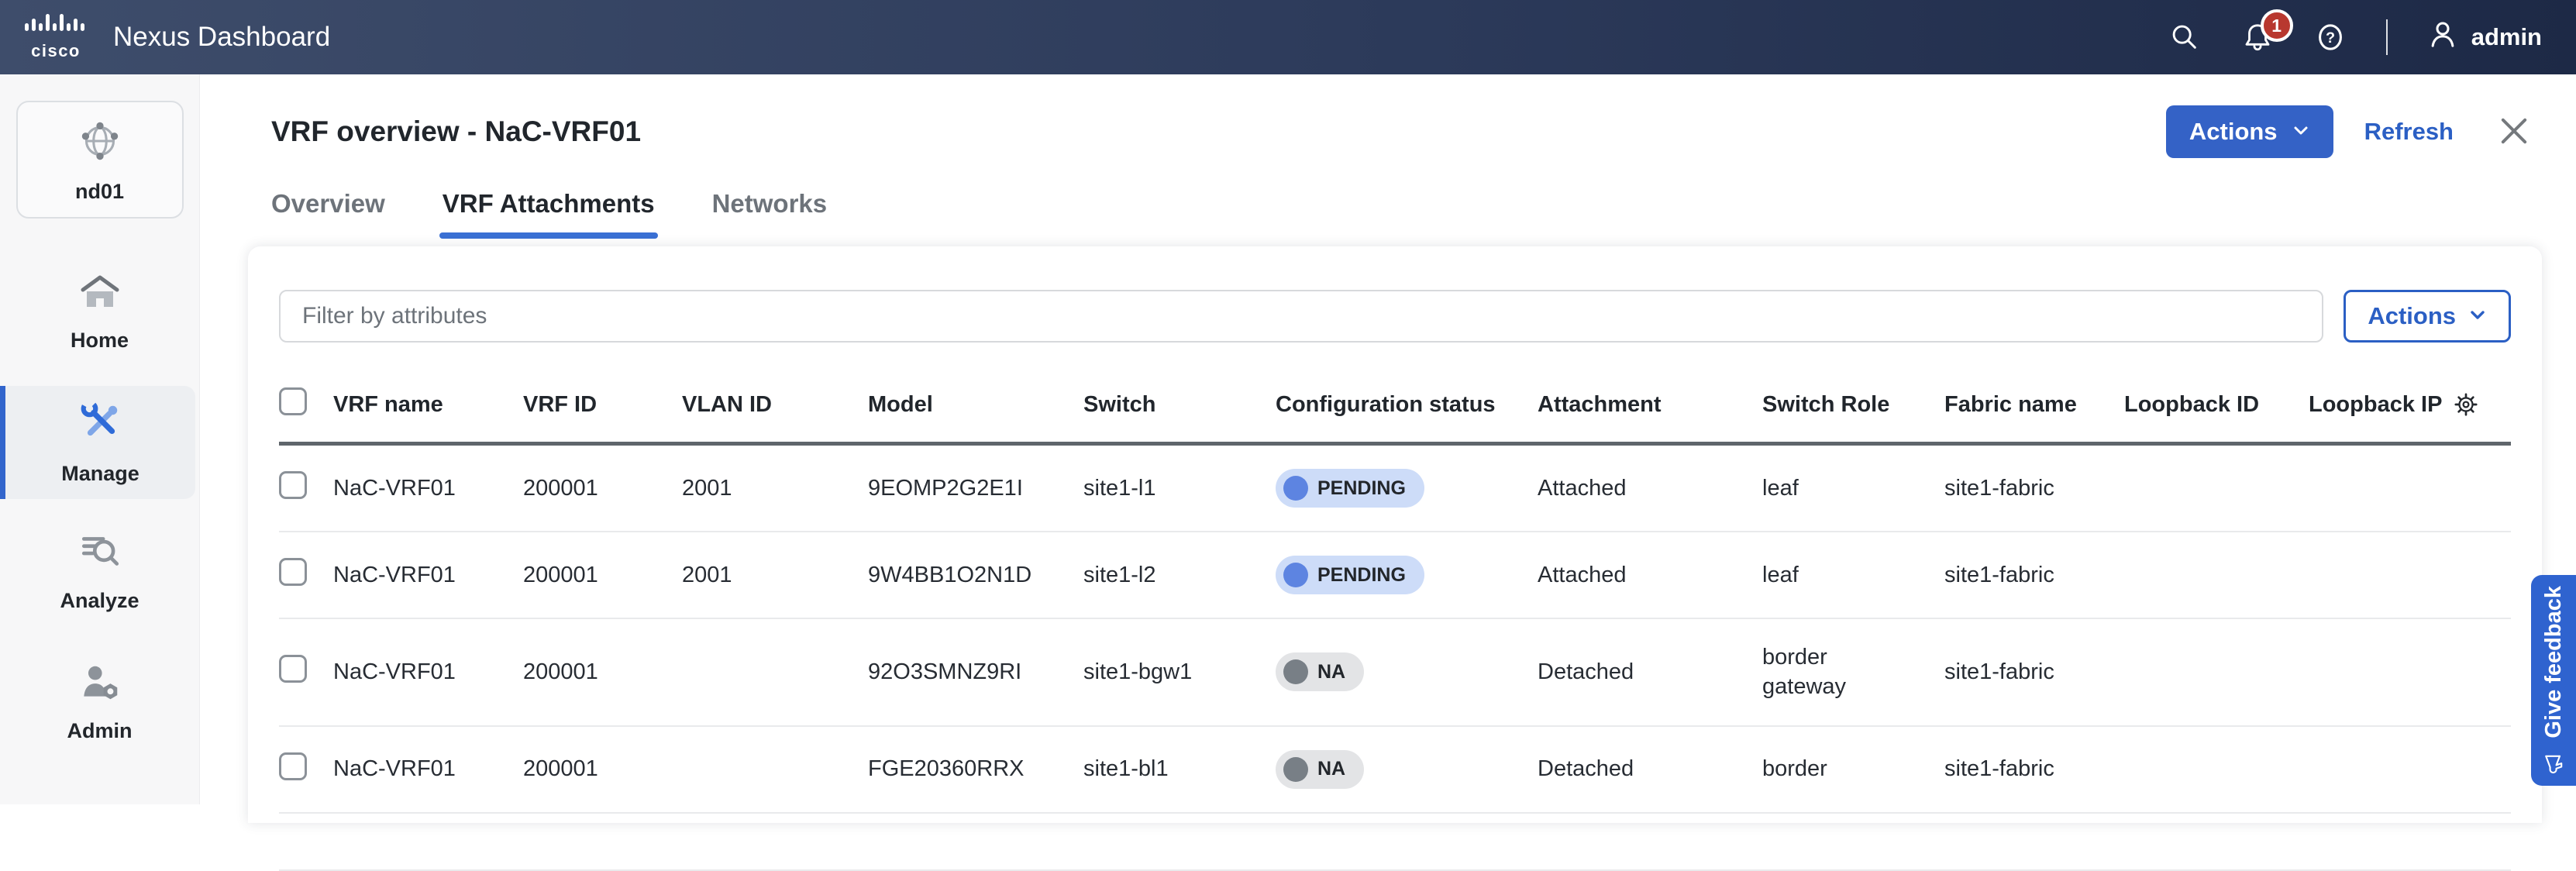 This screenshot has height=871, width=2576. Describe the element at coordinates (2034, 769) in the screenshot. I see `cell-fabric-name: site1-fabric` at that location.